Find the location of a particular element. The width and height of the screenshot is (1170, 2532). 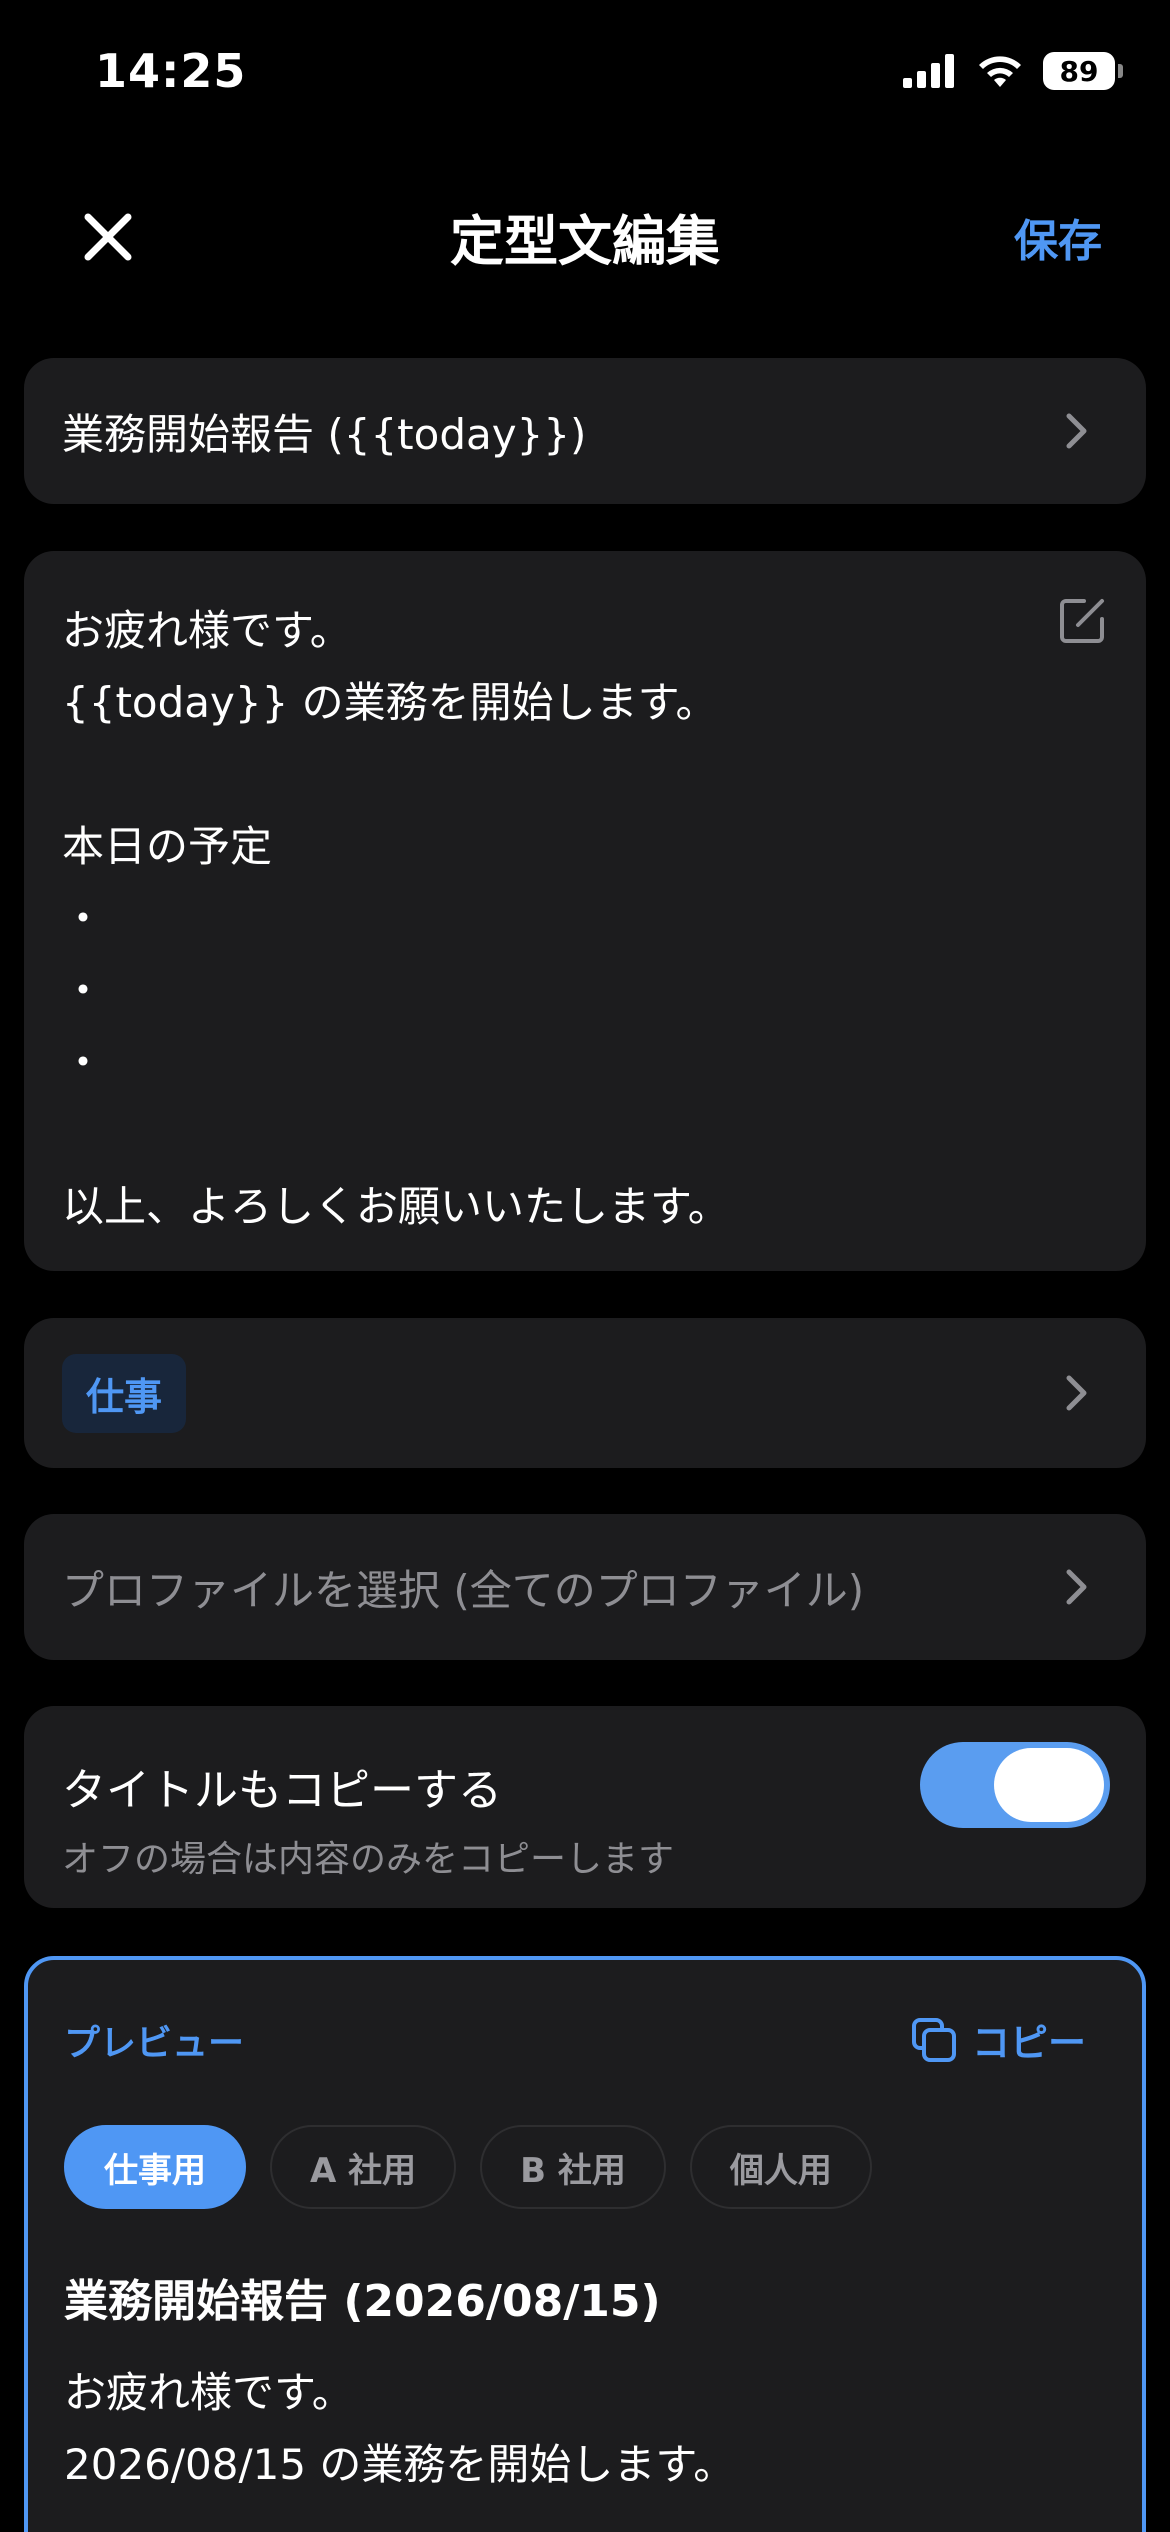

chip-work: 仕事用 is located at coordinates (155, 2167).